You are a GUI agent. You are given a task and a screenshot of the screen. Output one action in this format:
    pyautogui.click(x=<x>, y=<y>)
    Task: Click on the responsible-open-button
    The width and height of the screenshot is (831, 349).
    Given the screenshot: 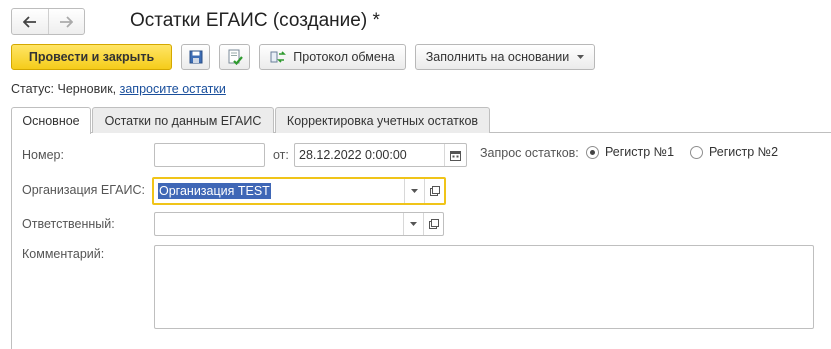 What is the action you would take?
    pyautogui.click(x=433, y=224)
    